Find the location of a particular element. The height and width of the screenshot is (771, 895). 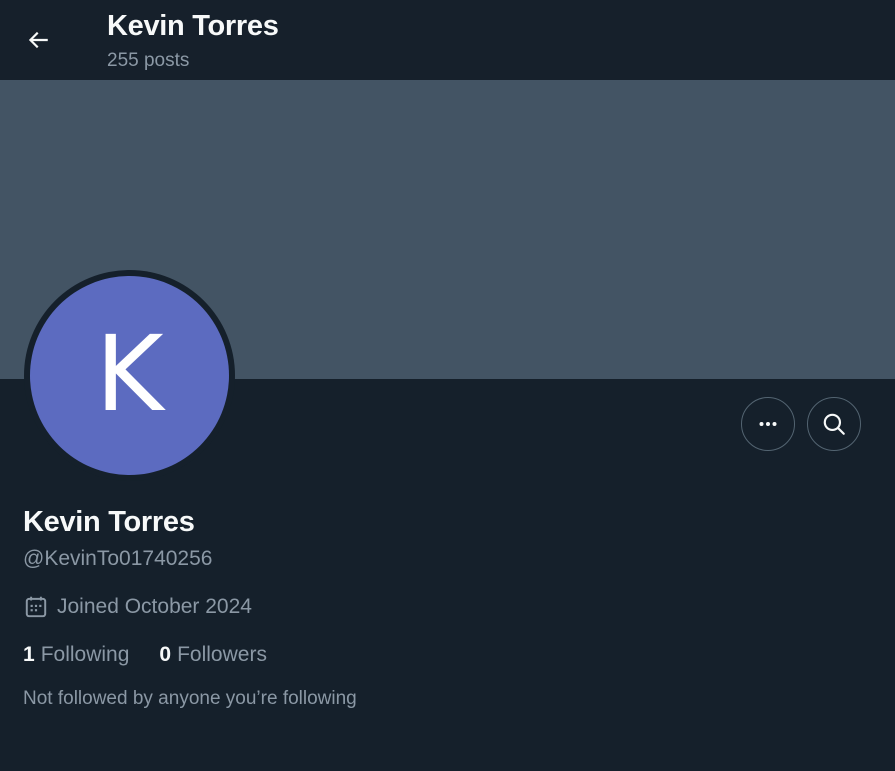

followers-label: Followers is located at coordinates (222, 654).